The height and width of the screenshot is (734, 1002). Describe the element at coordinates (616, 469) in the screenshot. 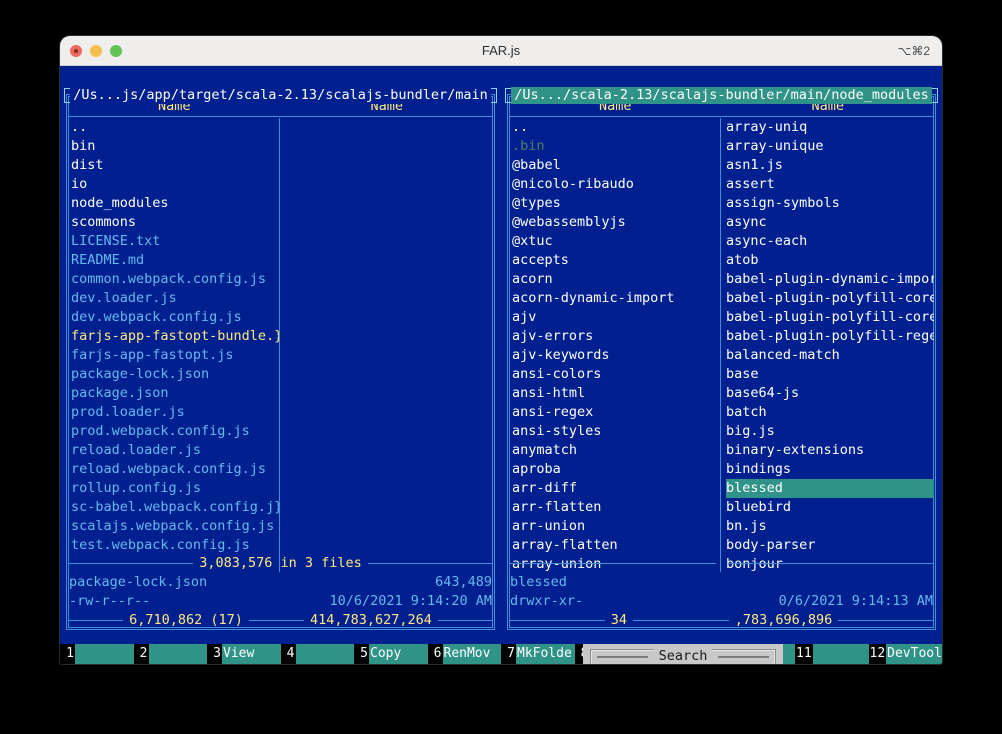

I see `file-entry: aproba` at that location.